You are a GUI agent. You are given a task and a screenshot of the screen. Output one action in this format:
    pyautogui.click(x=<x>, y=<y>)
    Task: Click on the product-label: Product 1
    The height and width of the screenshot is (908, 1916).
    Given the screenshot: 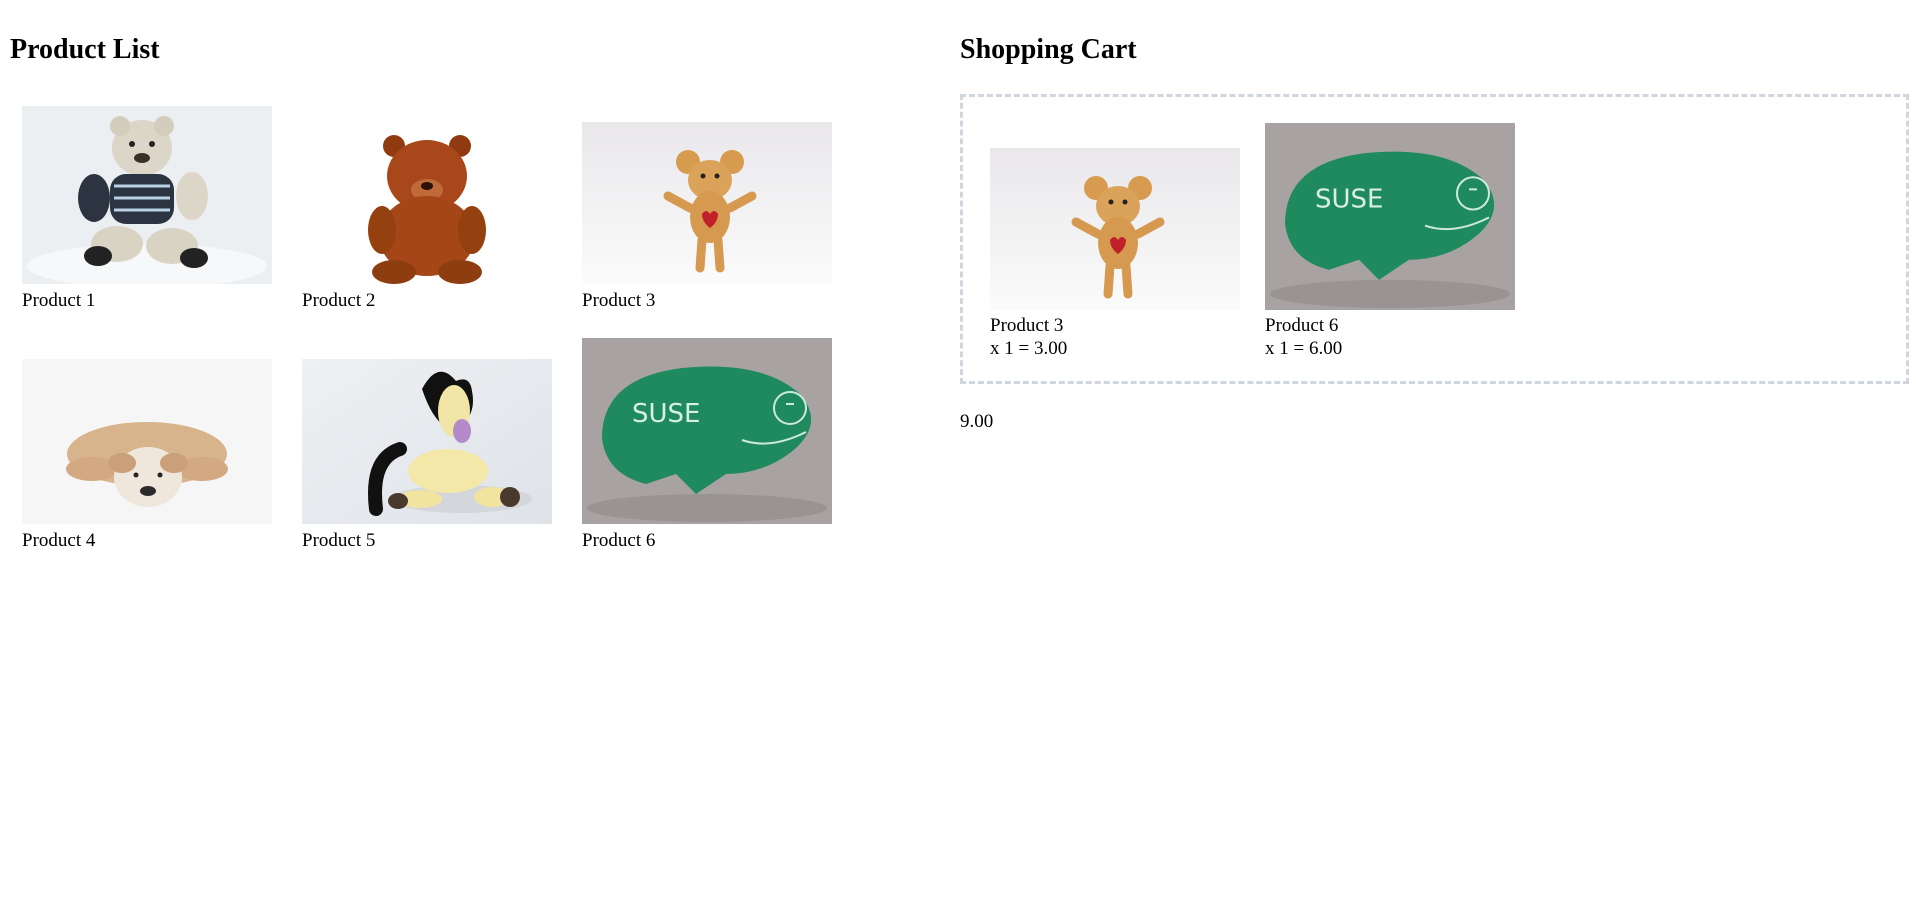 What is the action you would take?
    pyautogui.click(x=59, y=300)
    